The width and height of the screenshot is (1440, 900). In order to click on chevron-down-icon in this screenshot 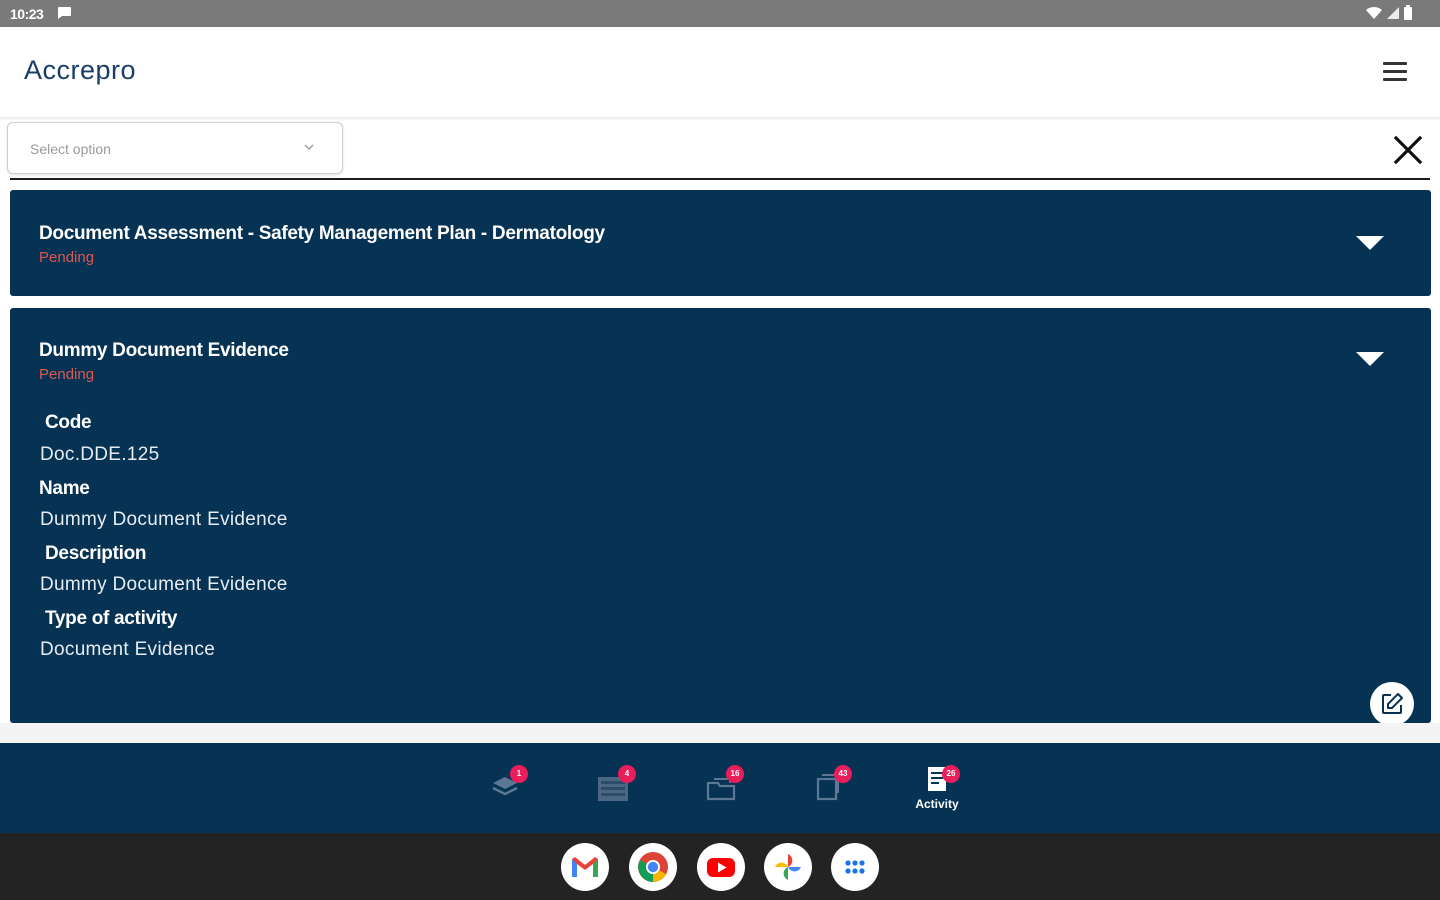, I will do `click(309, 147)`.